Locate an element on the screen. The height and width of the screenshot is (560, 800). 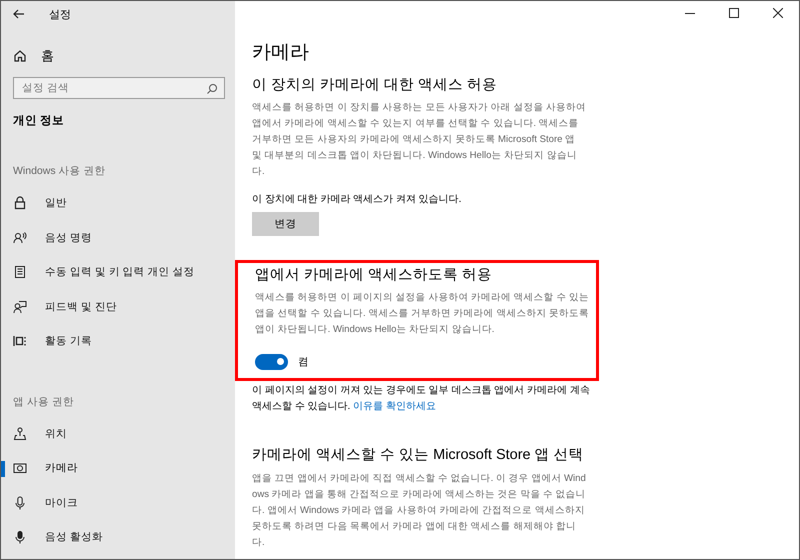
section-heading: 이 장치의 카메라에 대한 액세스 허용 is located at coordinates (375, 85).